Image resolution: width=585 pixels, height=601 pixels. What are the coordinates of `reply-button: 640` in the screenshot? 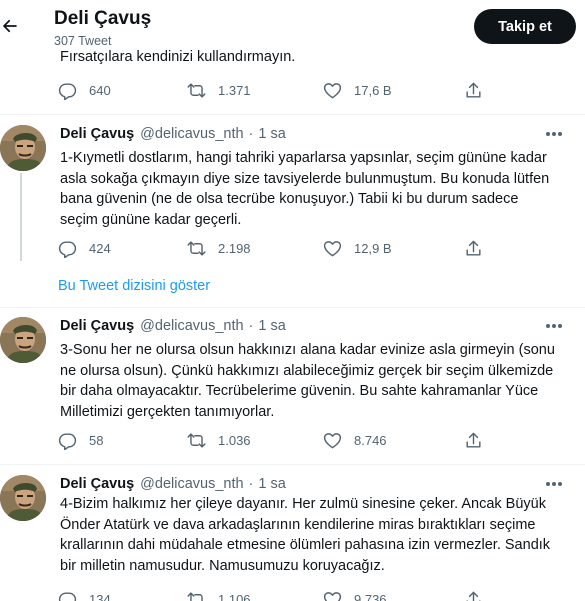 It's located at (84, 90).